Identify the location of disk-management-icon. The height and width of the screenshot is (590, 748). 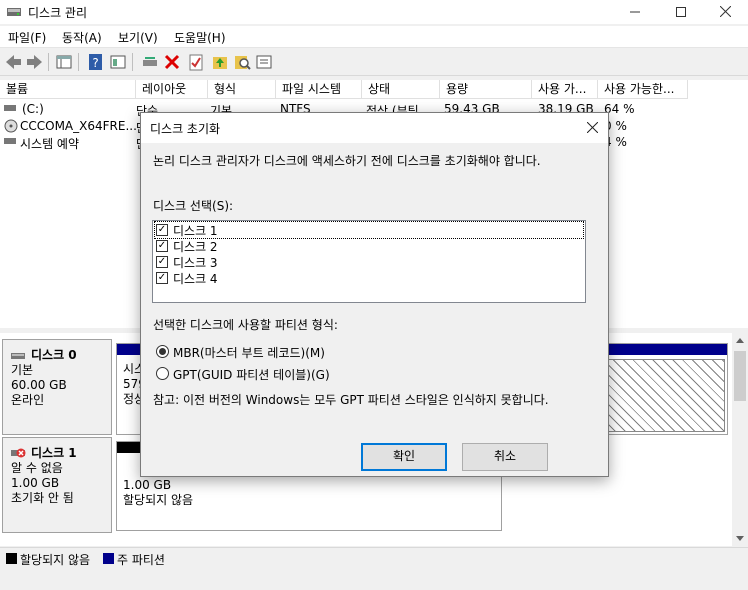
(14, 12).